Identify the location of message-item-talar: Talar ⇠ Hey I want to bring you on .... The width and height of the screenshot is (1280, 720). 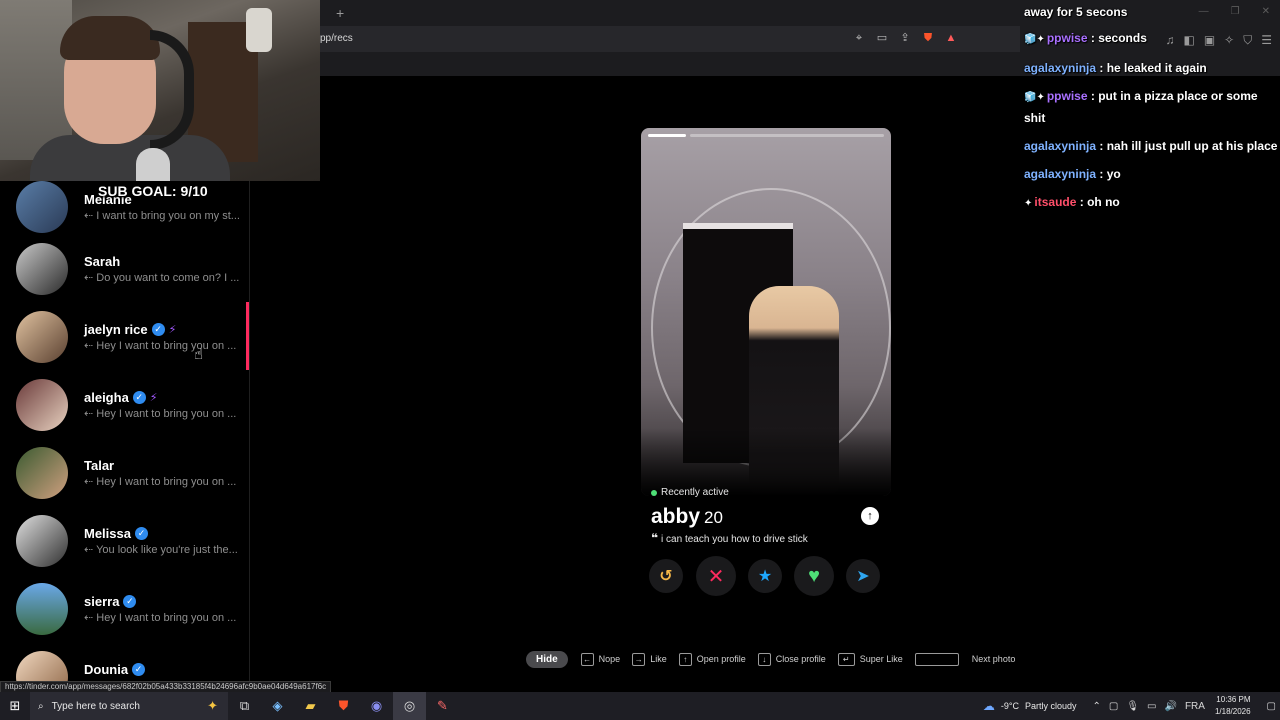
(124, 481).